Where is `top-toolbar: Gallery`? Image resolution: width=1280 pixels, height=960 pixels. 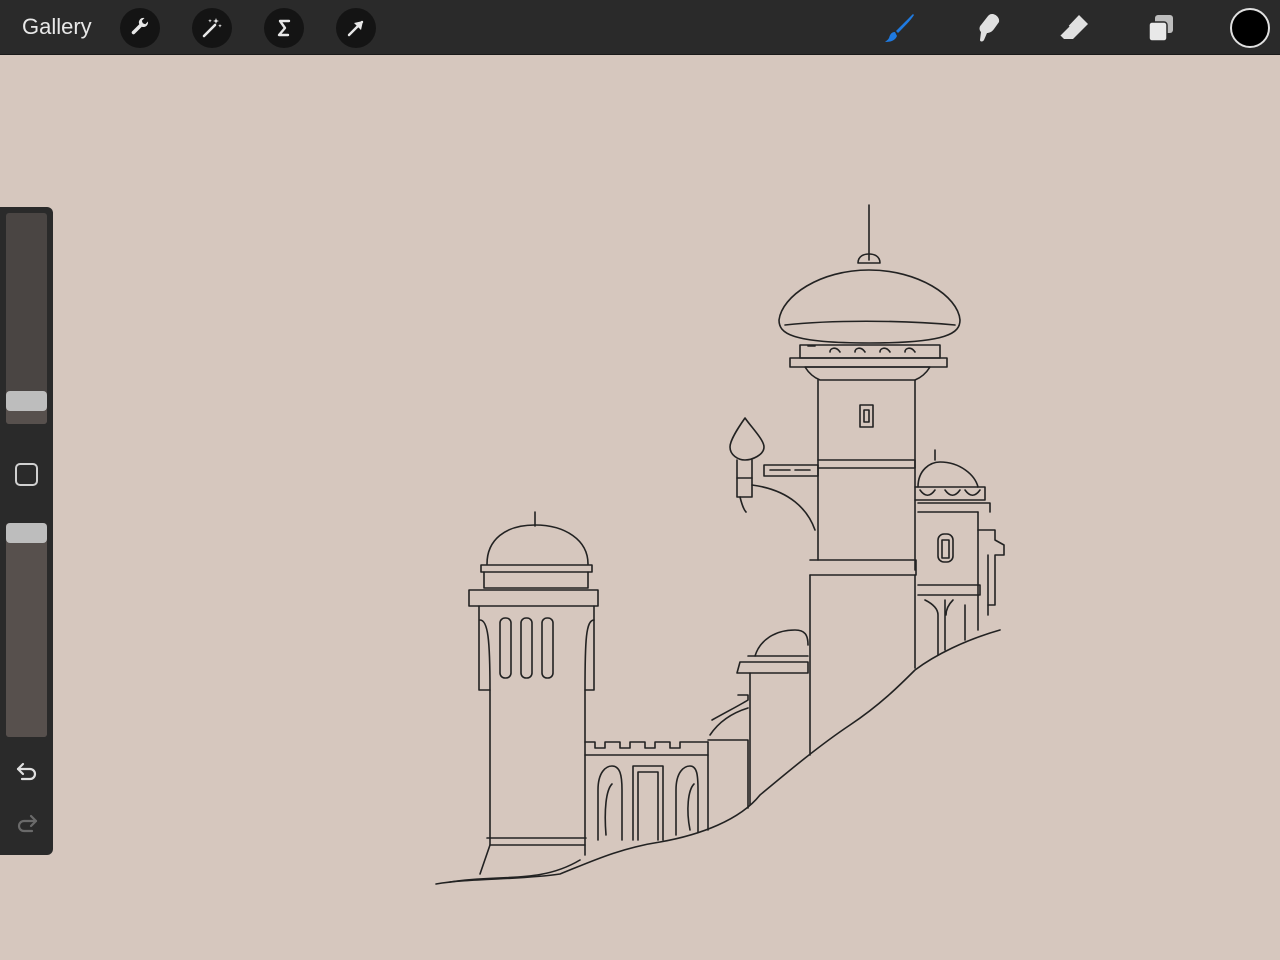 top-toolbar: Gallery is located at coordinates (640, 27).